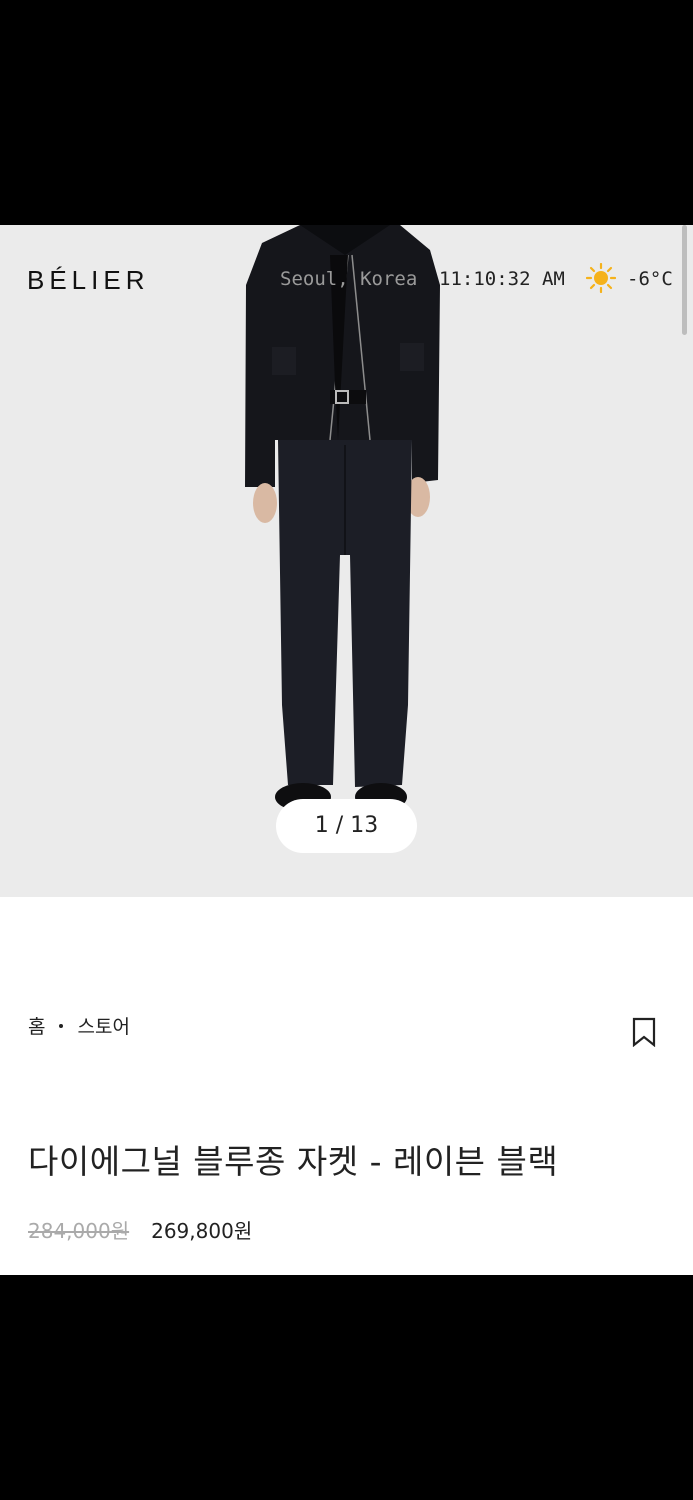 Image resolution: width=693 pixels, height=1500 pixels. Describe the element at coordinates (36, 1025) in the screenshot. I see `breadcrumb-home: 홈` at that location.